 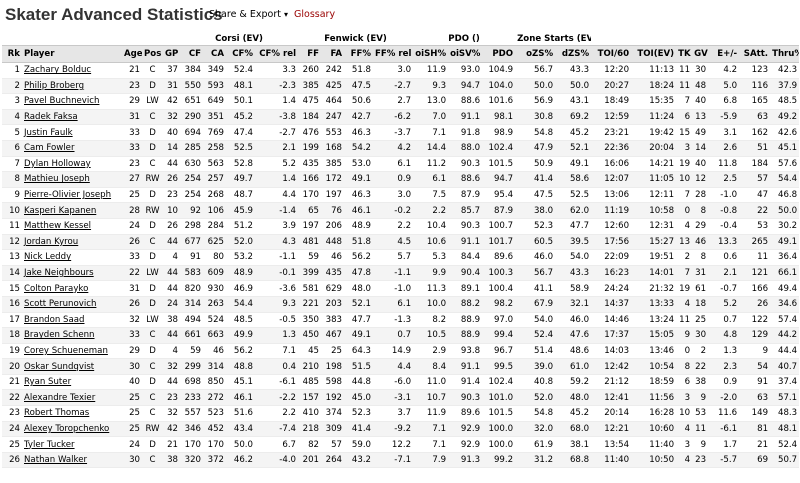 What do you see at coordinates (573, 444) in the screenshot?
I see `table-cell: 38.1` at bounding box center [573, 444].